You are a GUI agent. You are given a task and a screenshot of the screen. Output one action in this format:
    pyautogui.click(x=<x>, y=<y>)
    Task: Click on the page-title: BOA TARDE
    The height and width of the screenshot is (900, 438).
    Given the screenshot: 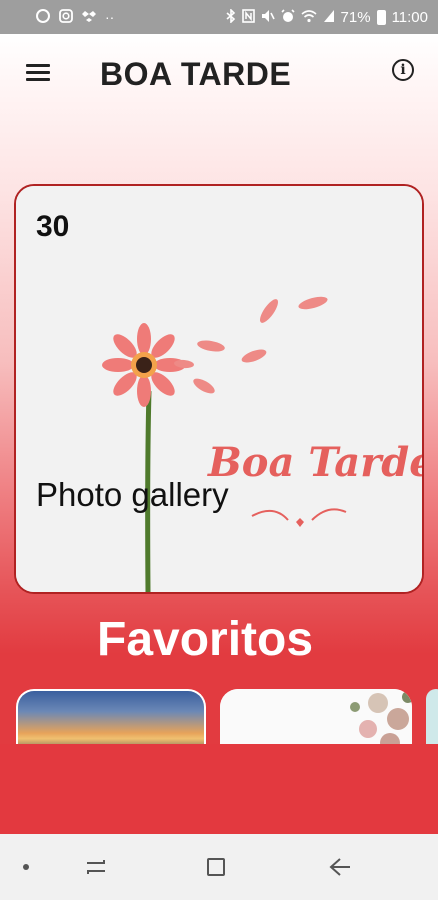 What is the action you would take?
    pyautogui.click(x=196, y=74)
    